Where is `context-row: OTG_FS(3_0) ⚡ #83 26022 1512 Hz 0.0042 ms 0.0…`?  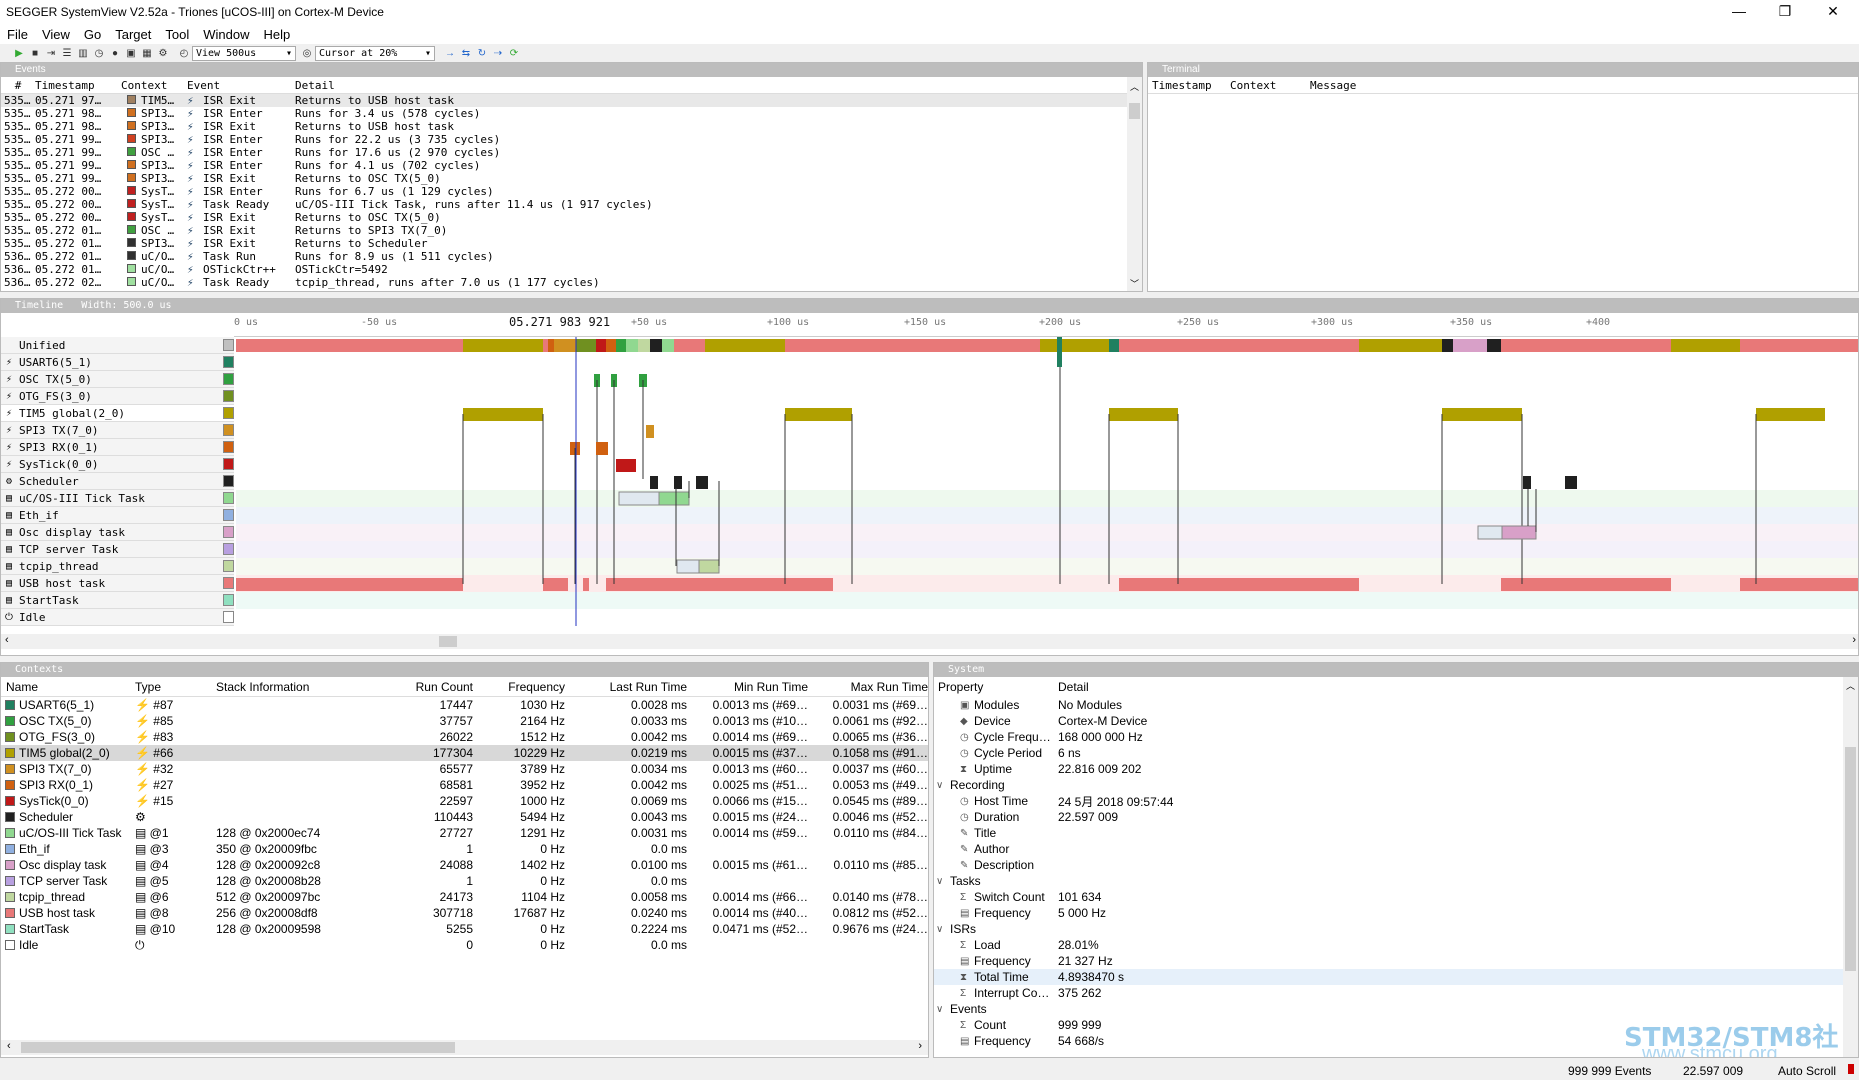
context-row: OTG_FS(3_0) ⚡ #83 26022 1512 Hz 0.0042 ms 0.0… is located at coordinates (464, 737).